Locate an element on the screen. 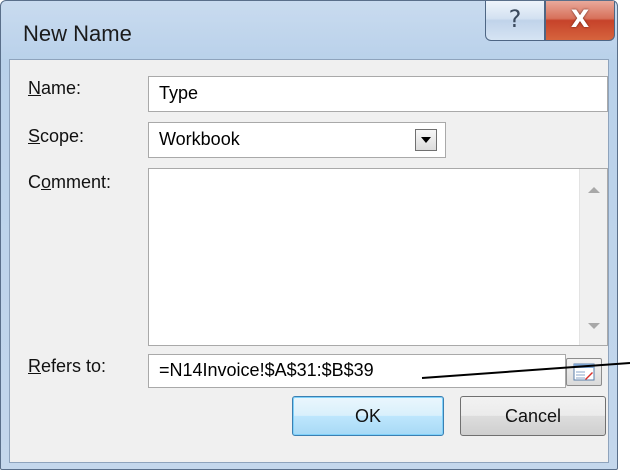 The width and height of the screenshot is (630, 476). cancel-button: Cancel is located at coordinates (533, 416).